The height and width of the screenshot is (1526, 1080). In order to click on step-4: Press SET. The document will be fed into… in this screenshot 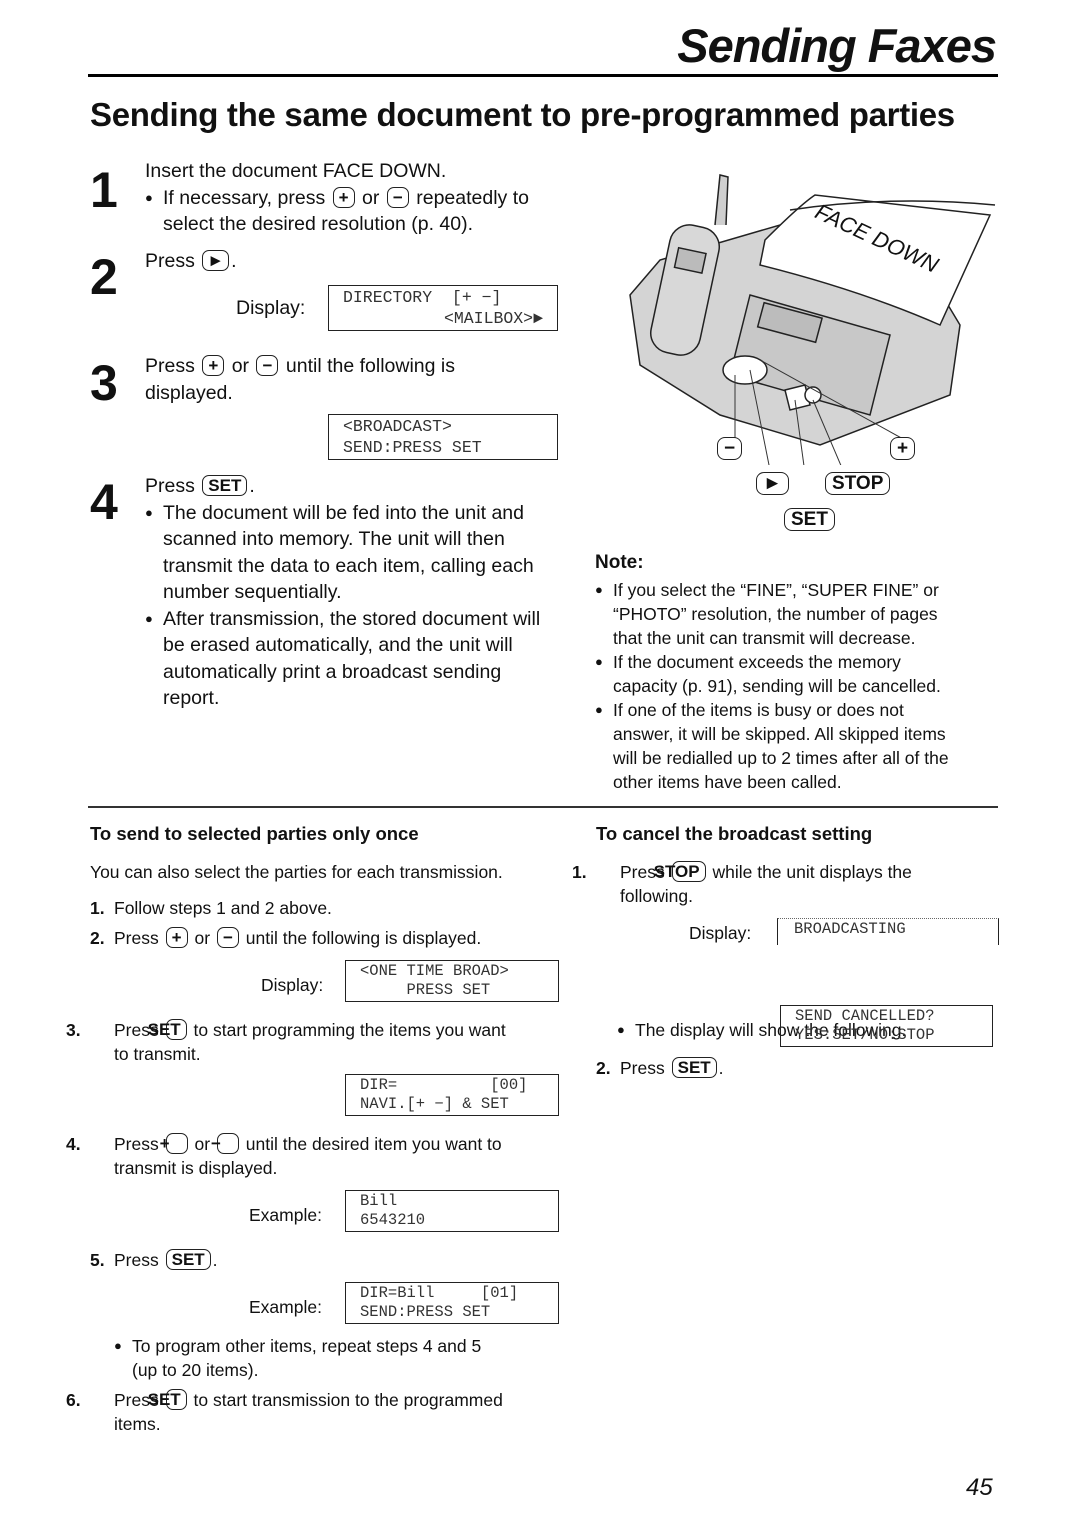, I will do `click(365, 592)`.